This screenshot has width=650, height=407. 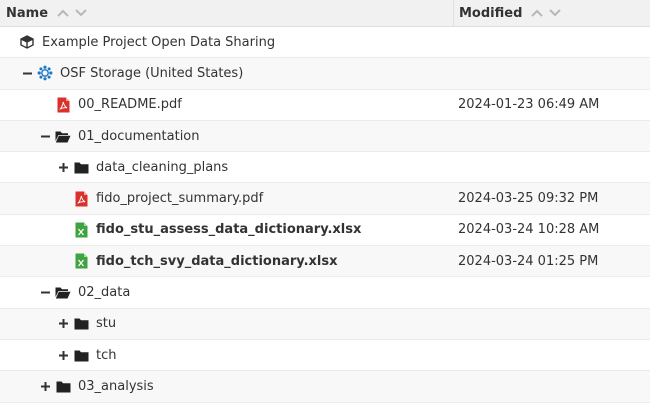 I want to click on tree-row: stu, so click(x=325, y=324).